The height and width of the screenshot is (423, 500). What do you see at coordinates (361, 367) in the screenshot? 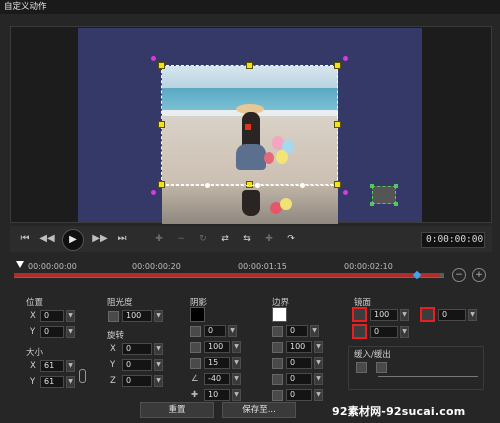
I see `fade-in-icon` at bounding box center [361, 367].